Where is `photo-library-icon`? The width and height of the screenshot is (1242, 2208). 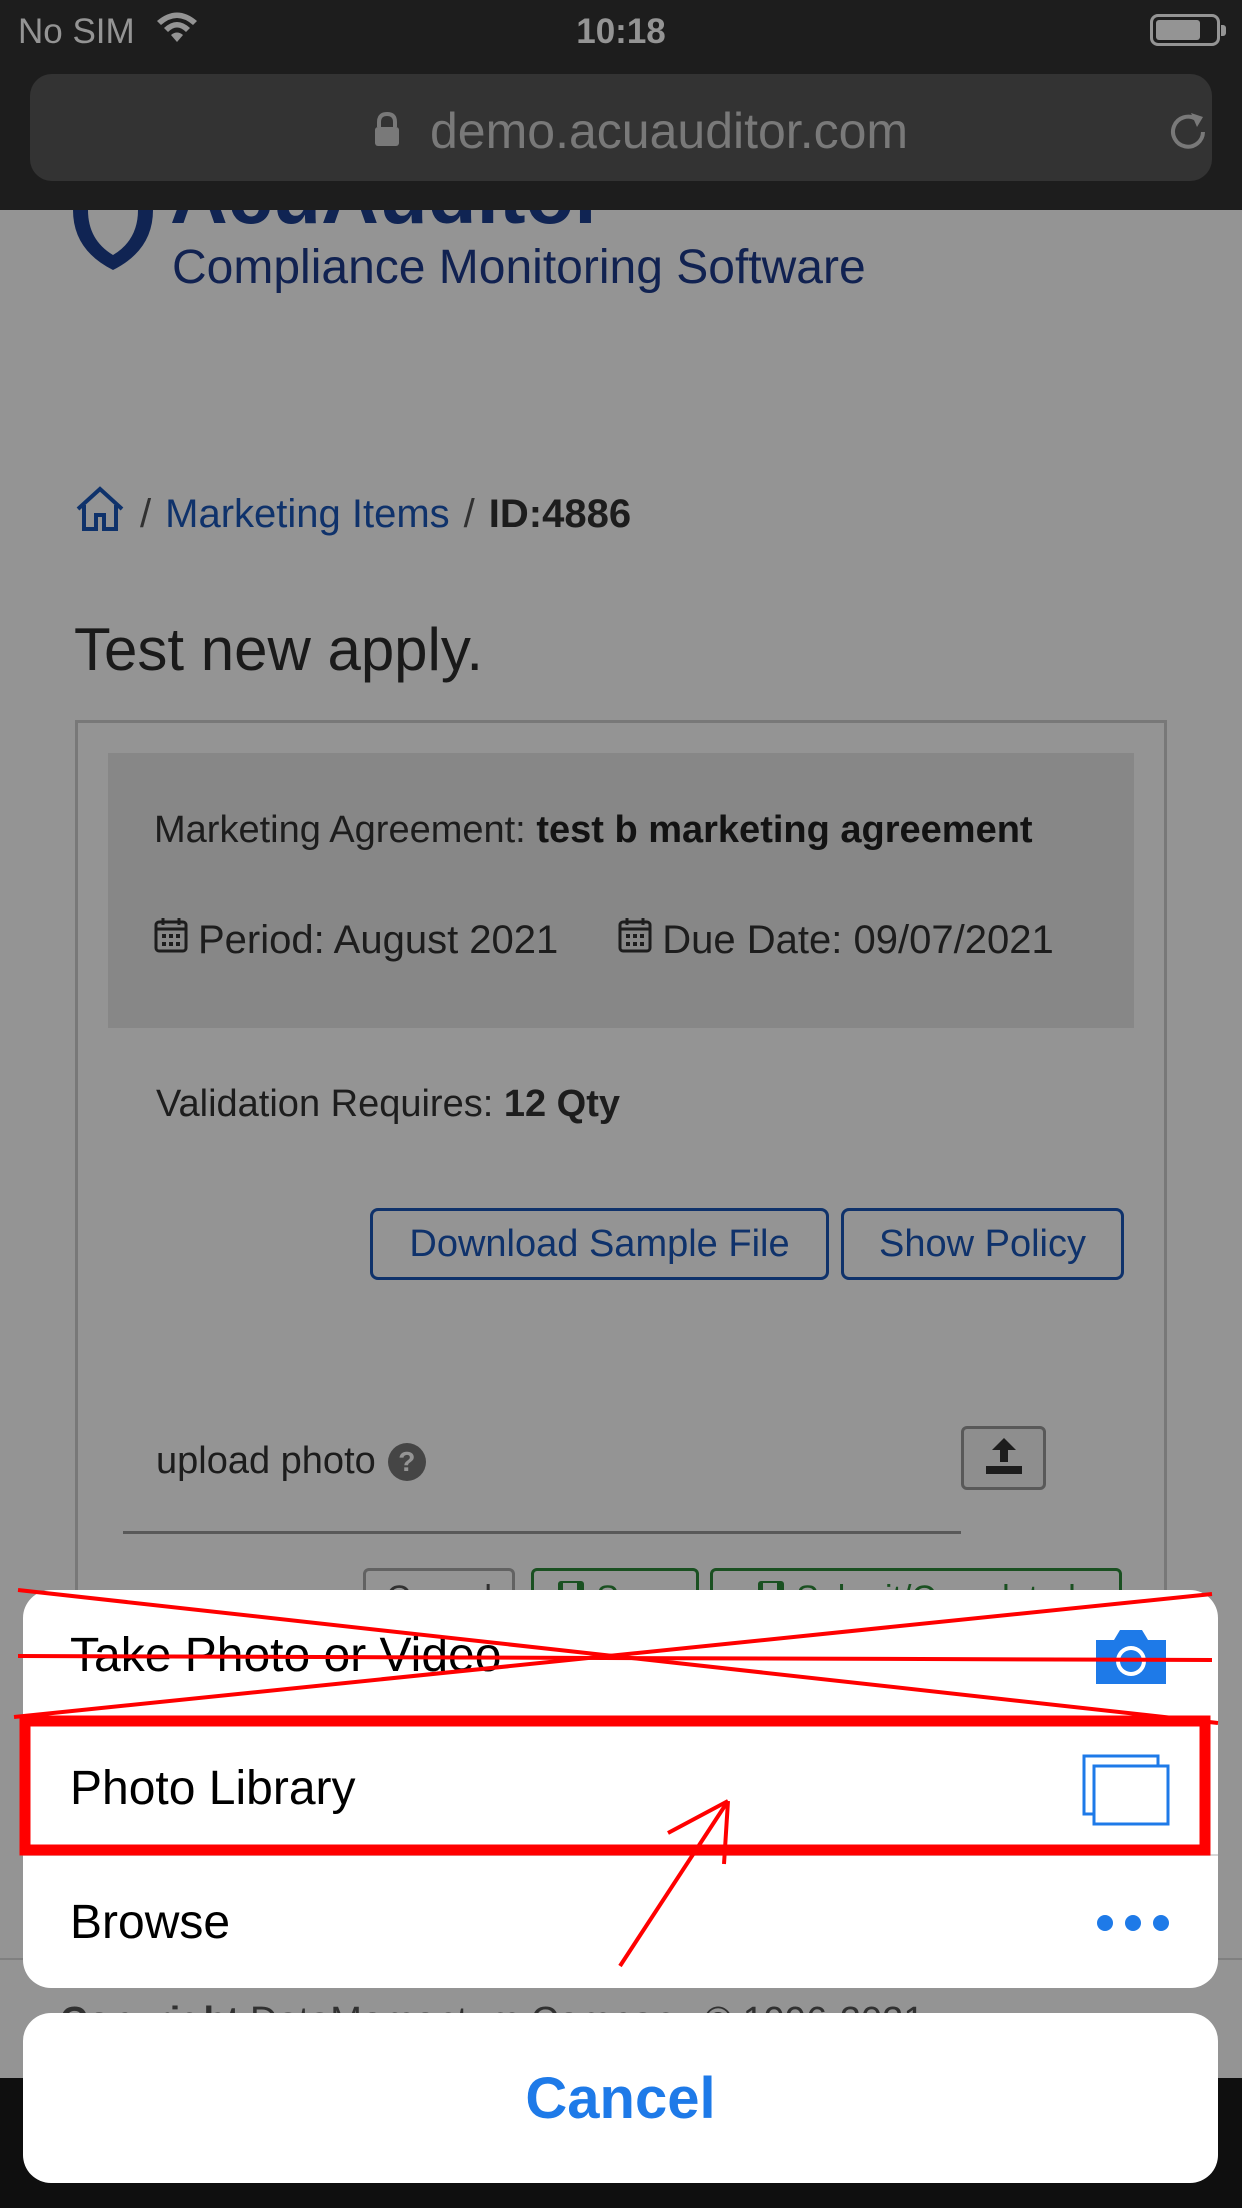
photo-library-icon is located at coordinates (1126, 1789).